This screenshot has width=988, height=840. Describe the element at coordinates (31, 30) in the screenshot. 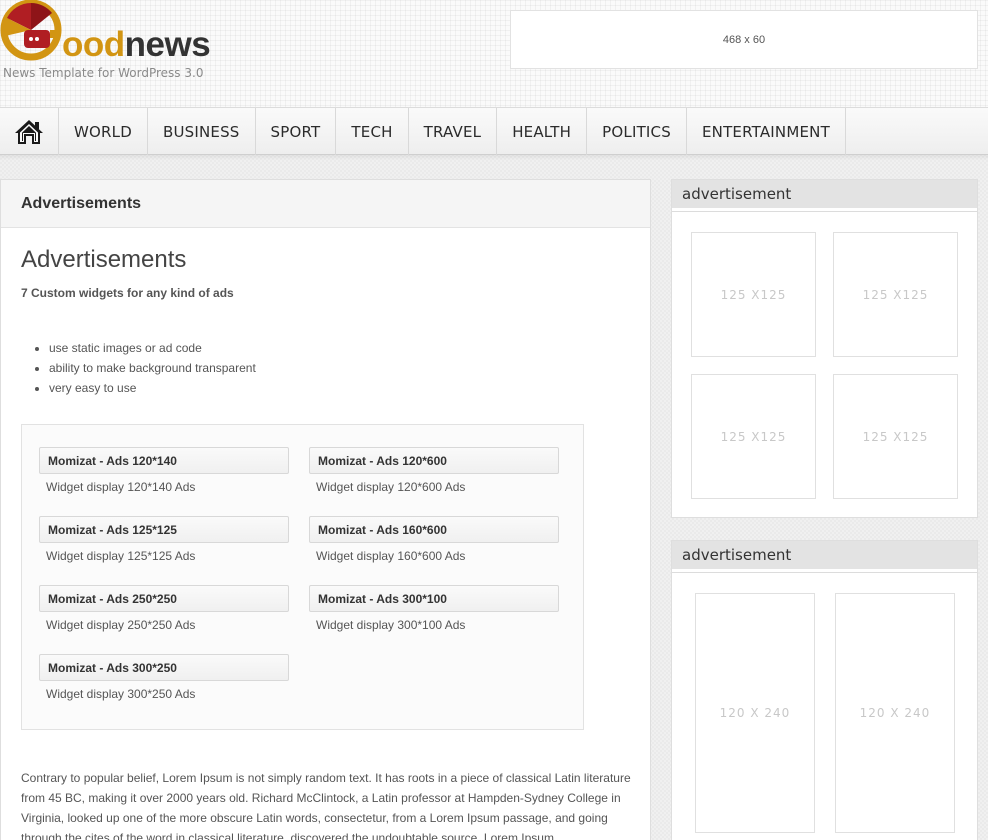

I see `logo-icon` at that location.